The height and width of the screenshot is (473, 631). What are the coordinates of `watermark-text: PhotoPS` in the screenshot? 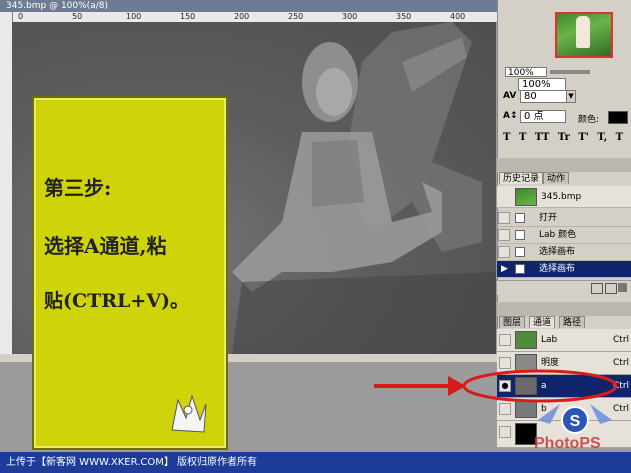 It's located at (567, 443).